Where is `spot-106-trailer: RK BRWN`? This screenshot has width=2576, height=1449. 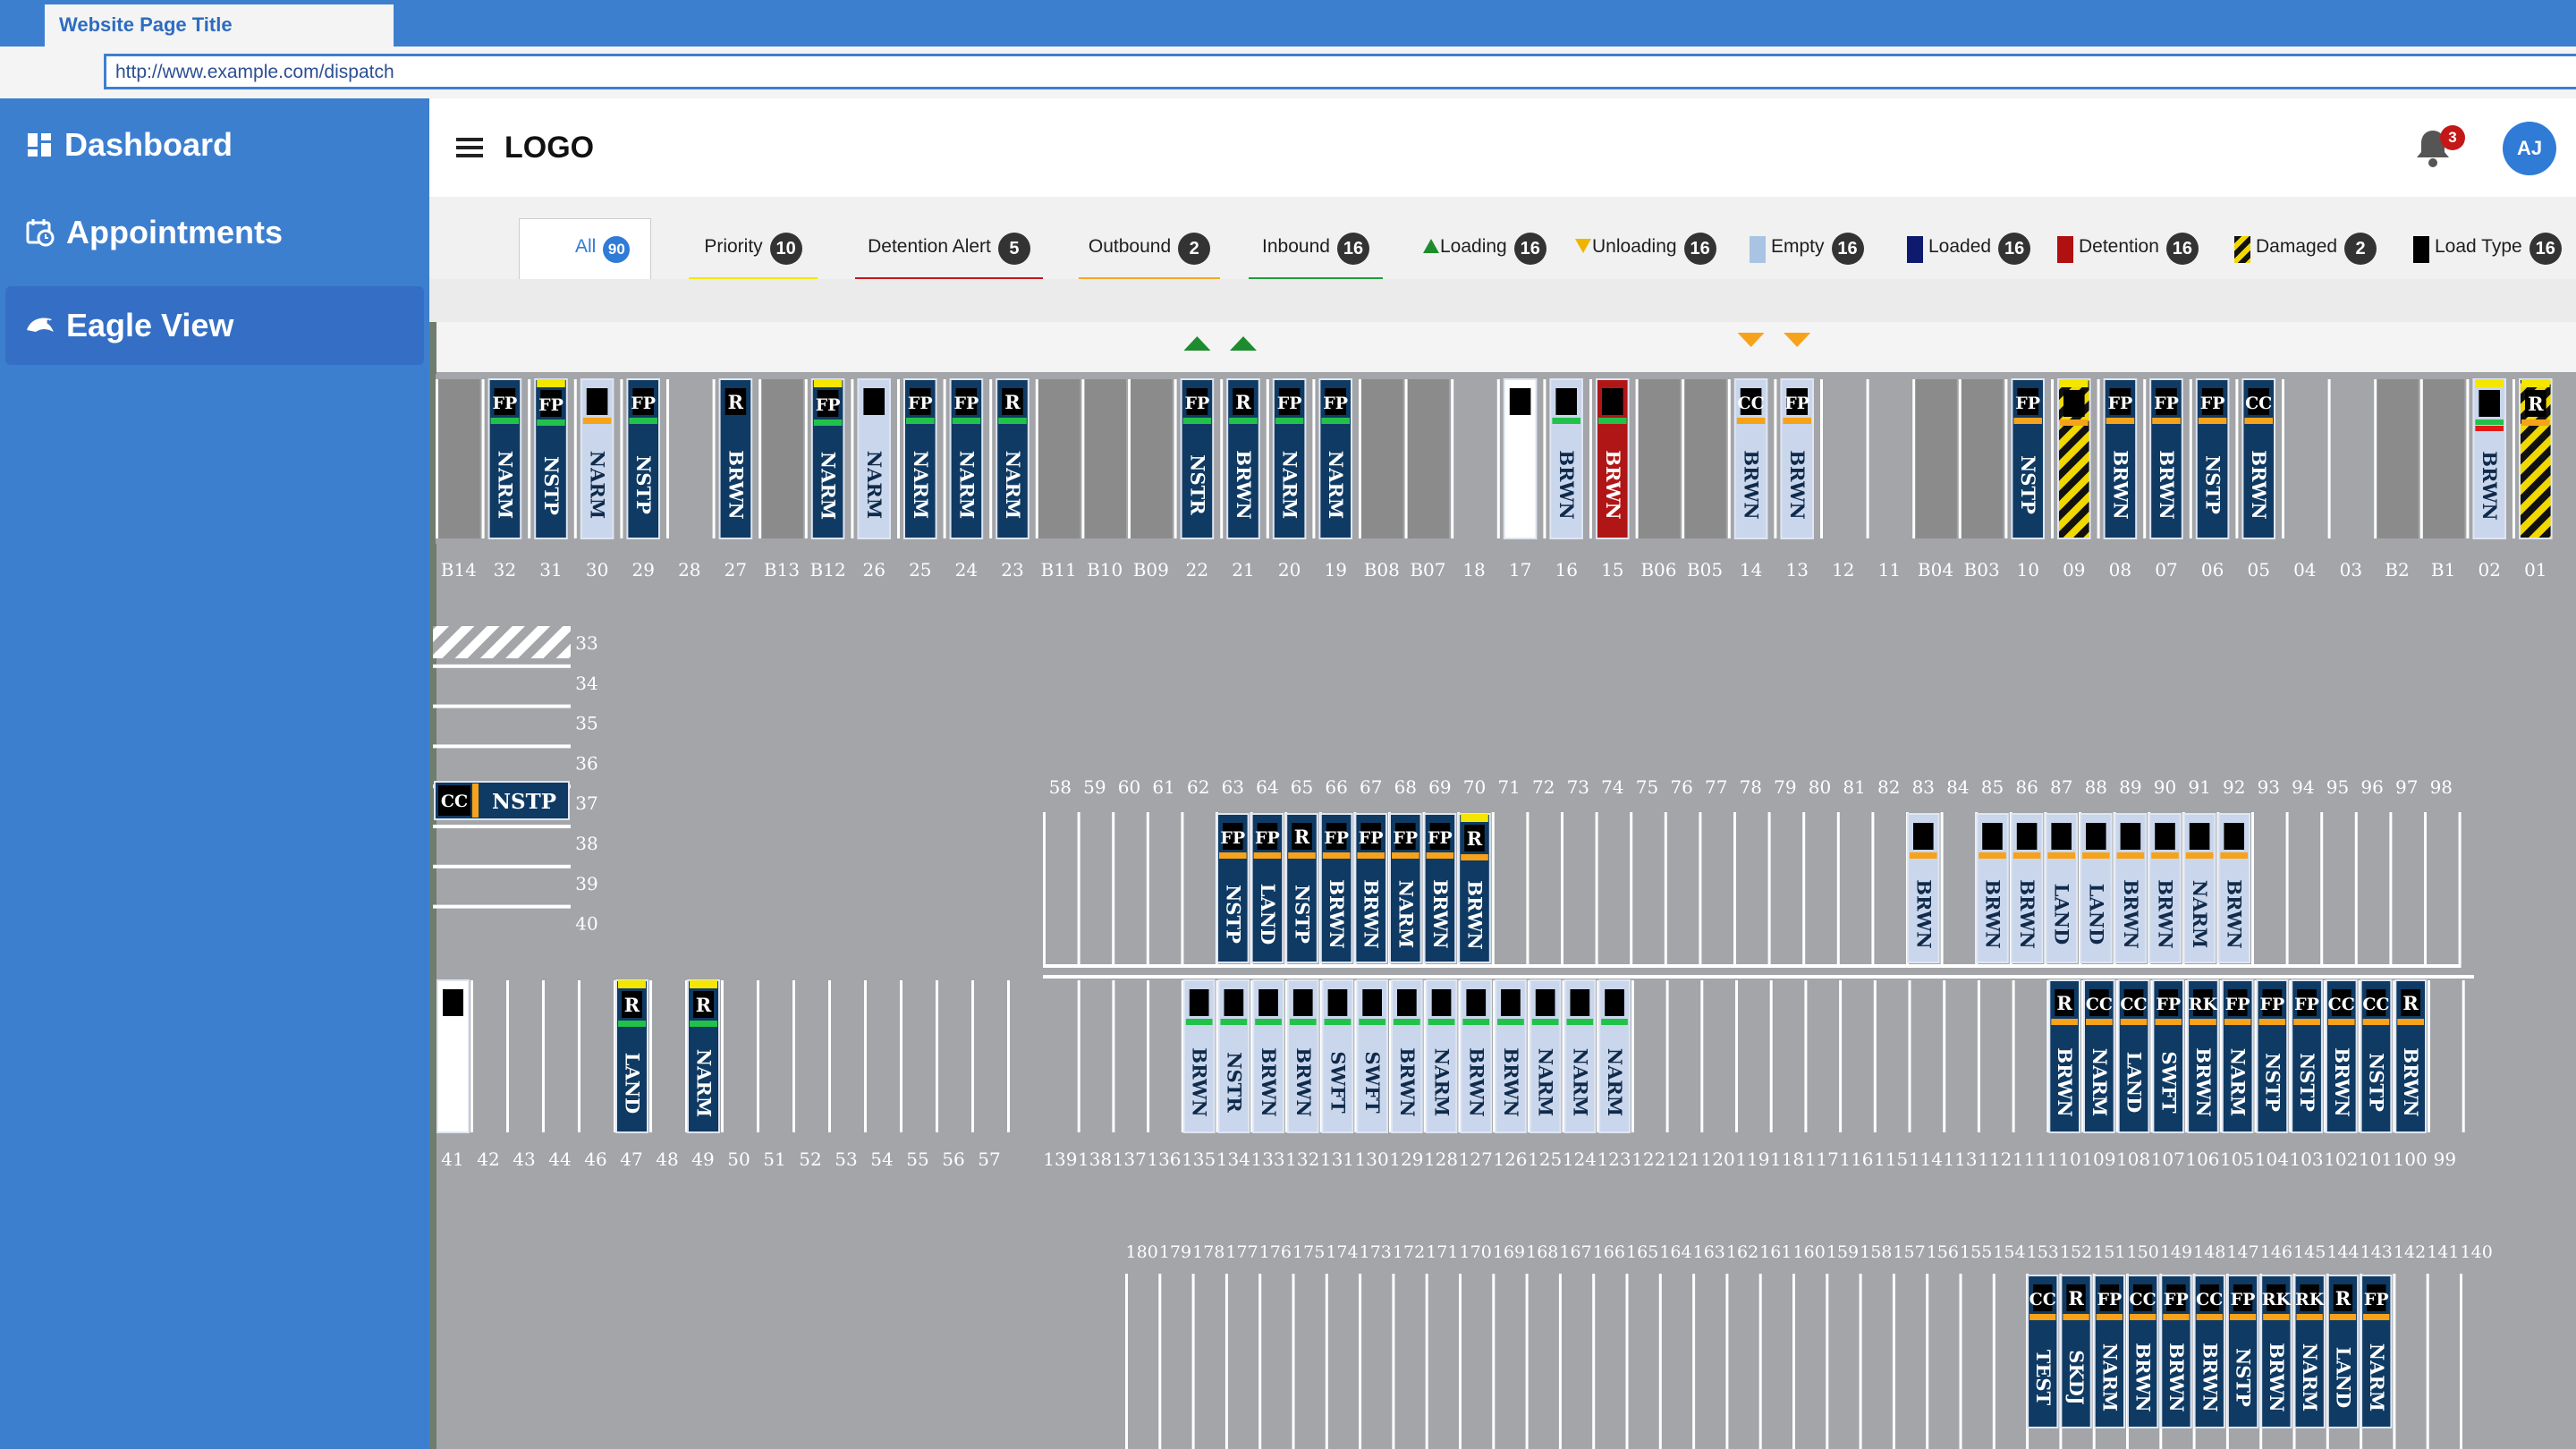
spot-106-trailer: RK BRWN is located at coordinates (2203, 1056).